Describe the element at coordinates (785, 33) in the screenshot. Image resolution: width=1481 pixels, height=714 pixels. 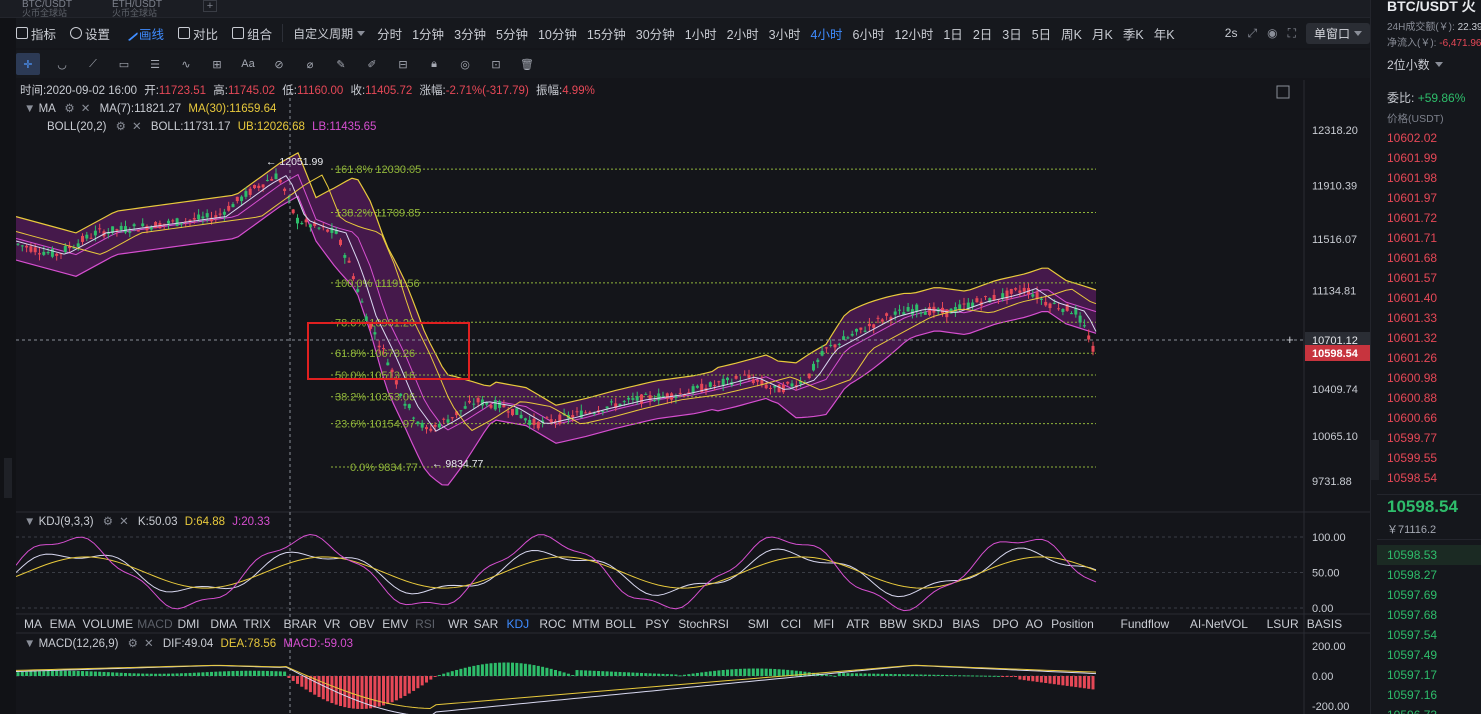
I see `period-9: 3小时` at that location.